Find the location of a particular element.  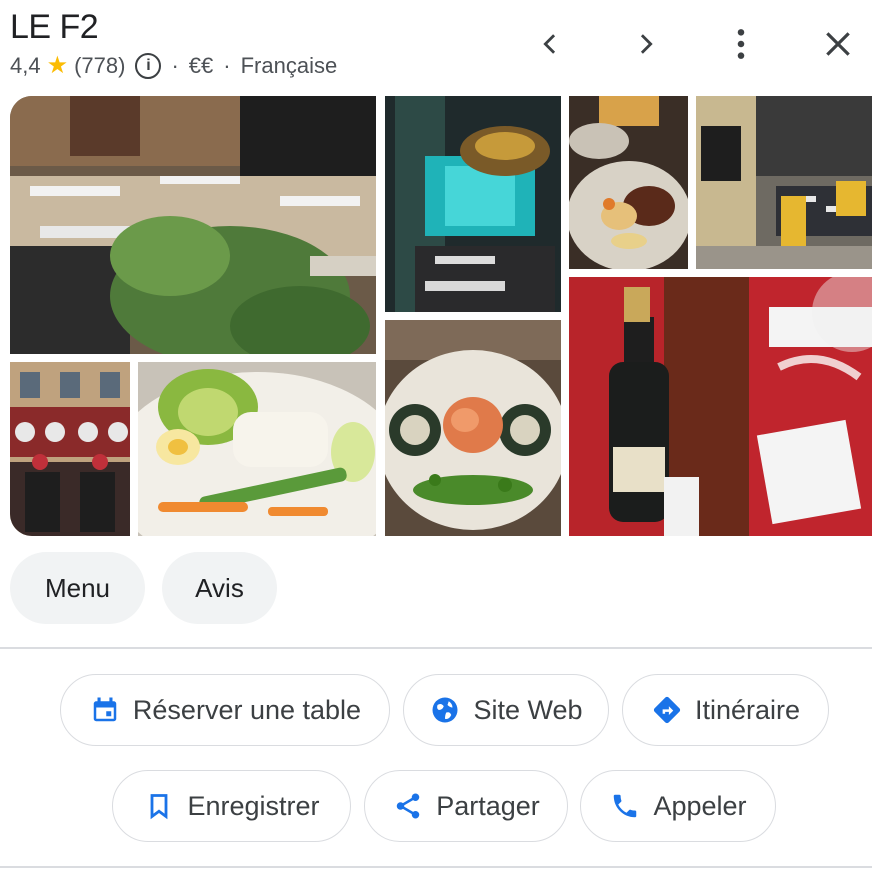

website-label: Site Web is located at coordinates (528, 709).